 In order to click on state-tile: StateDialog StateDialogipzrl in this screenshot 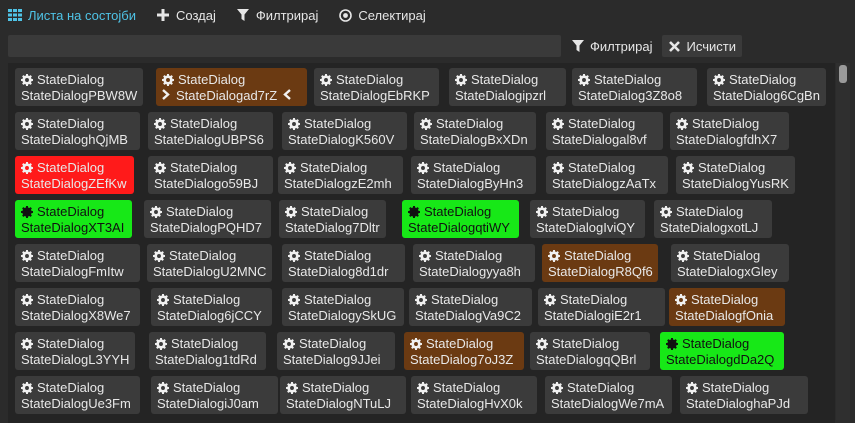, I will do `click(507, 87)`.